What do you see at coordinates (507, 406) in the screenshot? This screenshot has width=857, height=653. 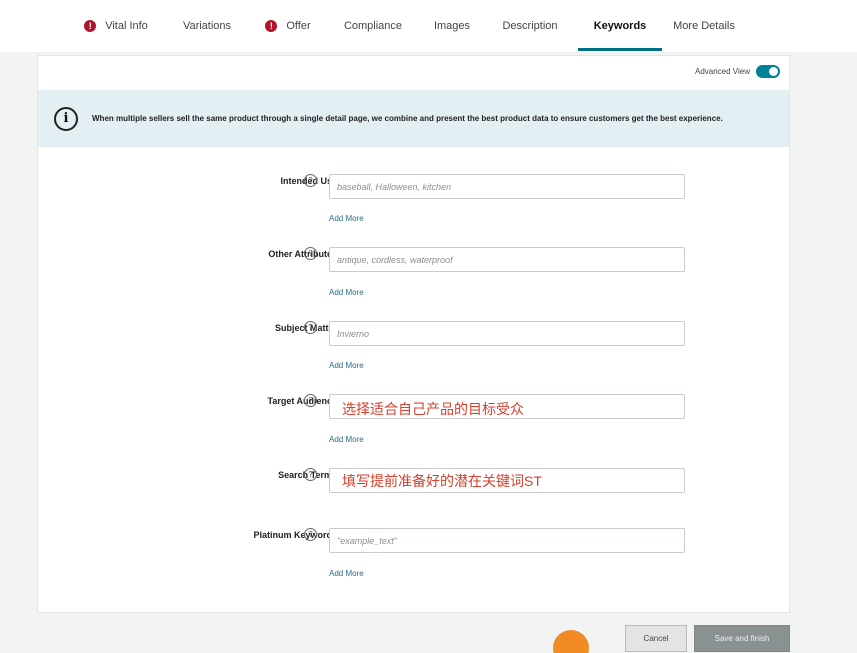 I see `target-audience-input` at bounding box center [507, 406].